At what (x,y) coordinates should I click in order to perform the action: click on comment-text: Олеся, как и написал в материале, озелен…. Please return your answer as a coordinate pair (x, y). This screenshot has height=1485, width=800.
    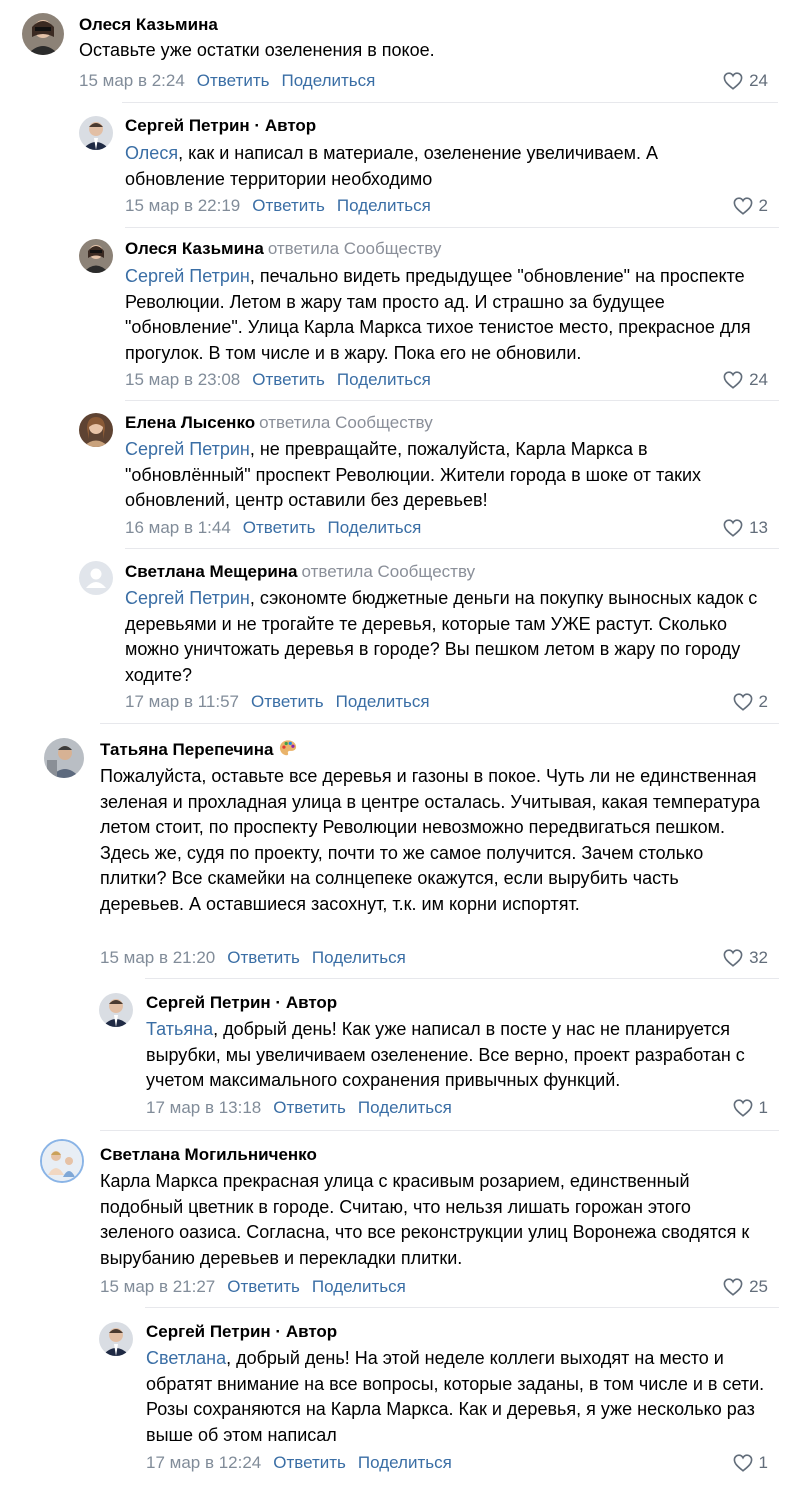
    Looking at the image, I should click on (392, 166).